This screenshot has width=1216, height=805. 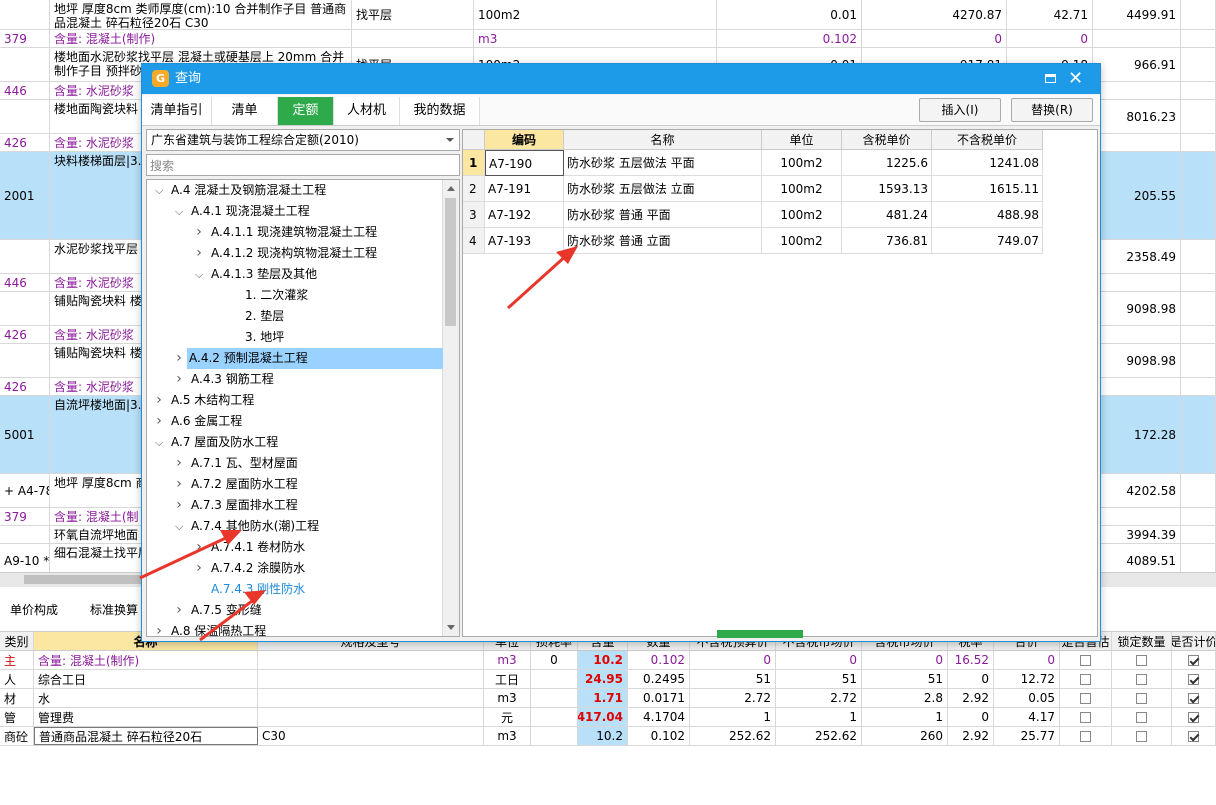 What do you see at coordinates (232, 616) in the screenshot?
I see `arrow-to-tree-node-rigid-waterproof` at bounding box center [232, 616].